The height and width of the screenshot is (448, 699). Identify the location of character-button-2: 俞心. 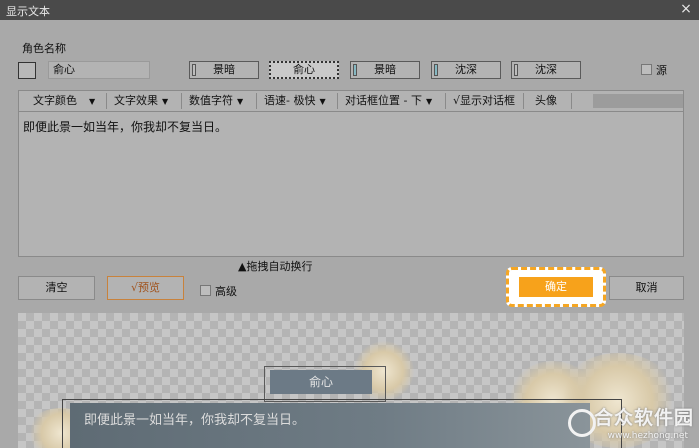
(304, 70).